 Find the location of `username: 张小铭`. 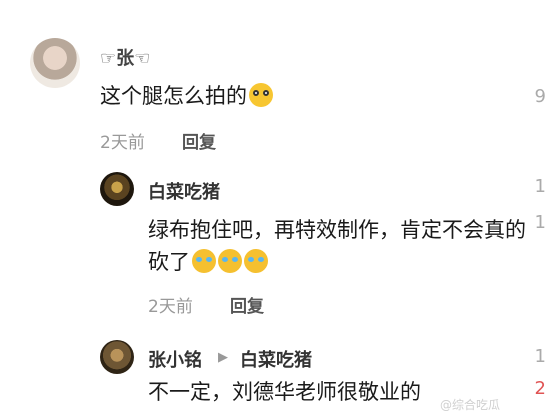

username: 张小铭 is located at coordinates (175, 359).